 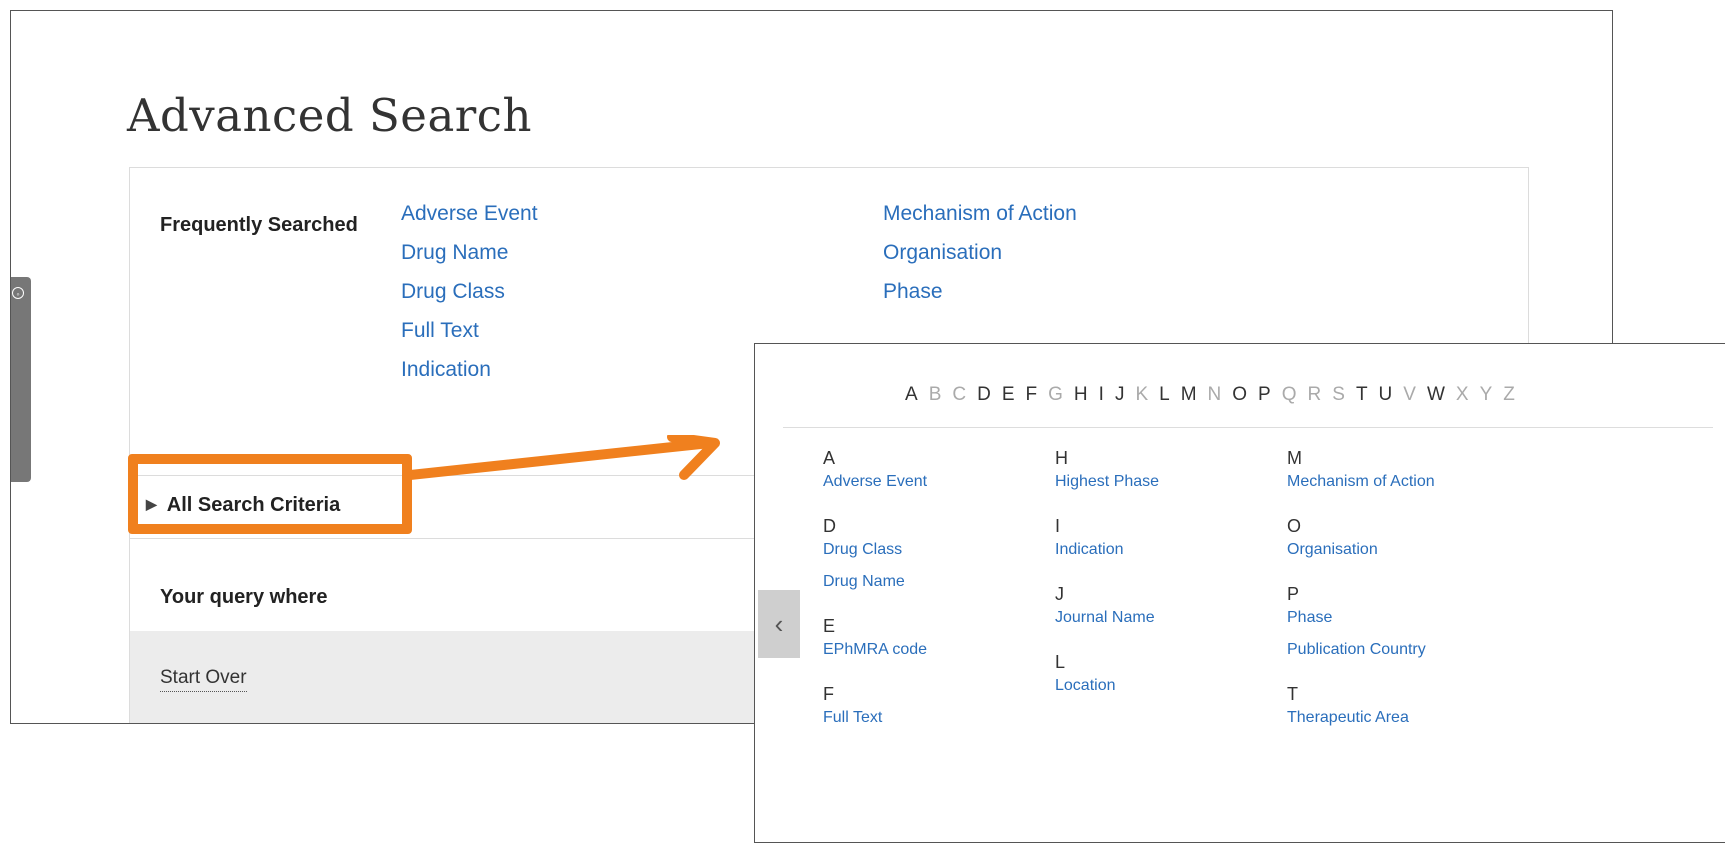 What do you see at coordinates (1292, 694) in the screenshot?
I see `letter-heading-t: T` at bounding box center [1292, 694].